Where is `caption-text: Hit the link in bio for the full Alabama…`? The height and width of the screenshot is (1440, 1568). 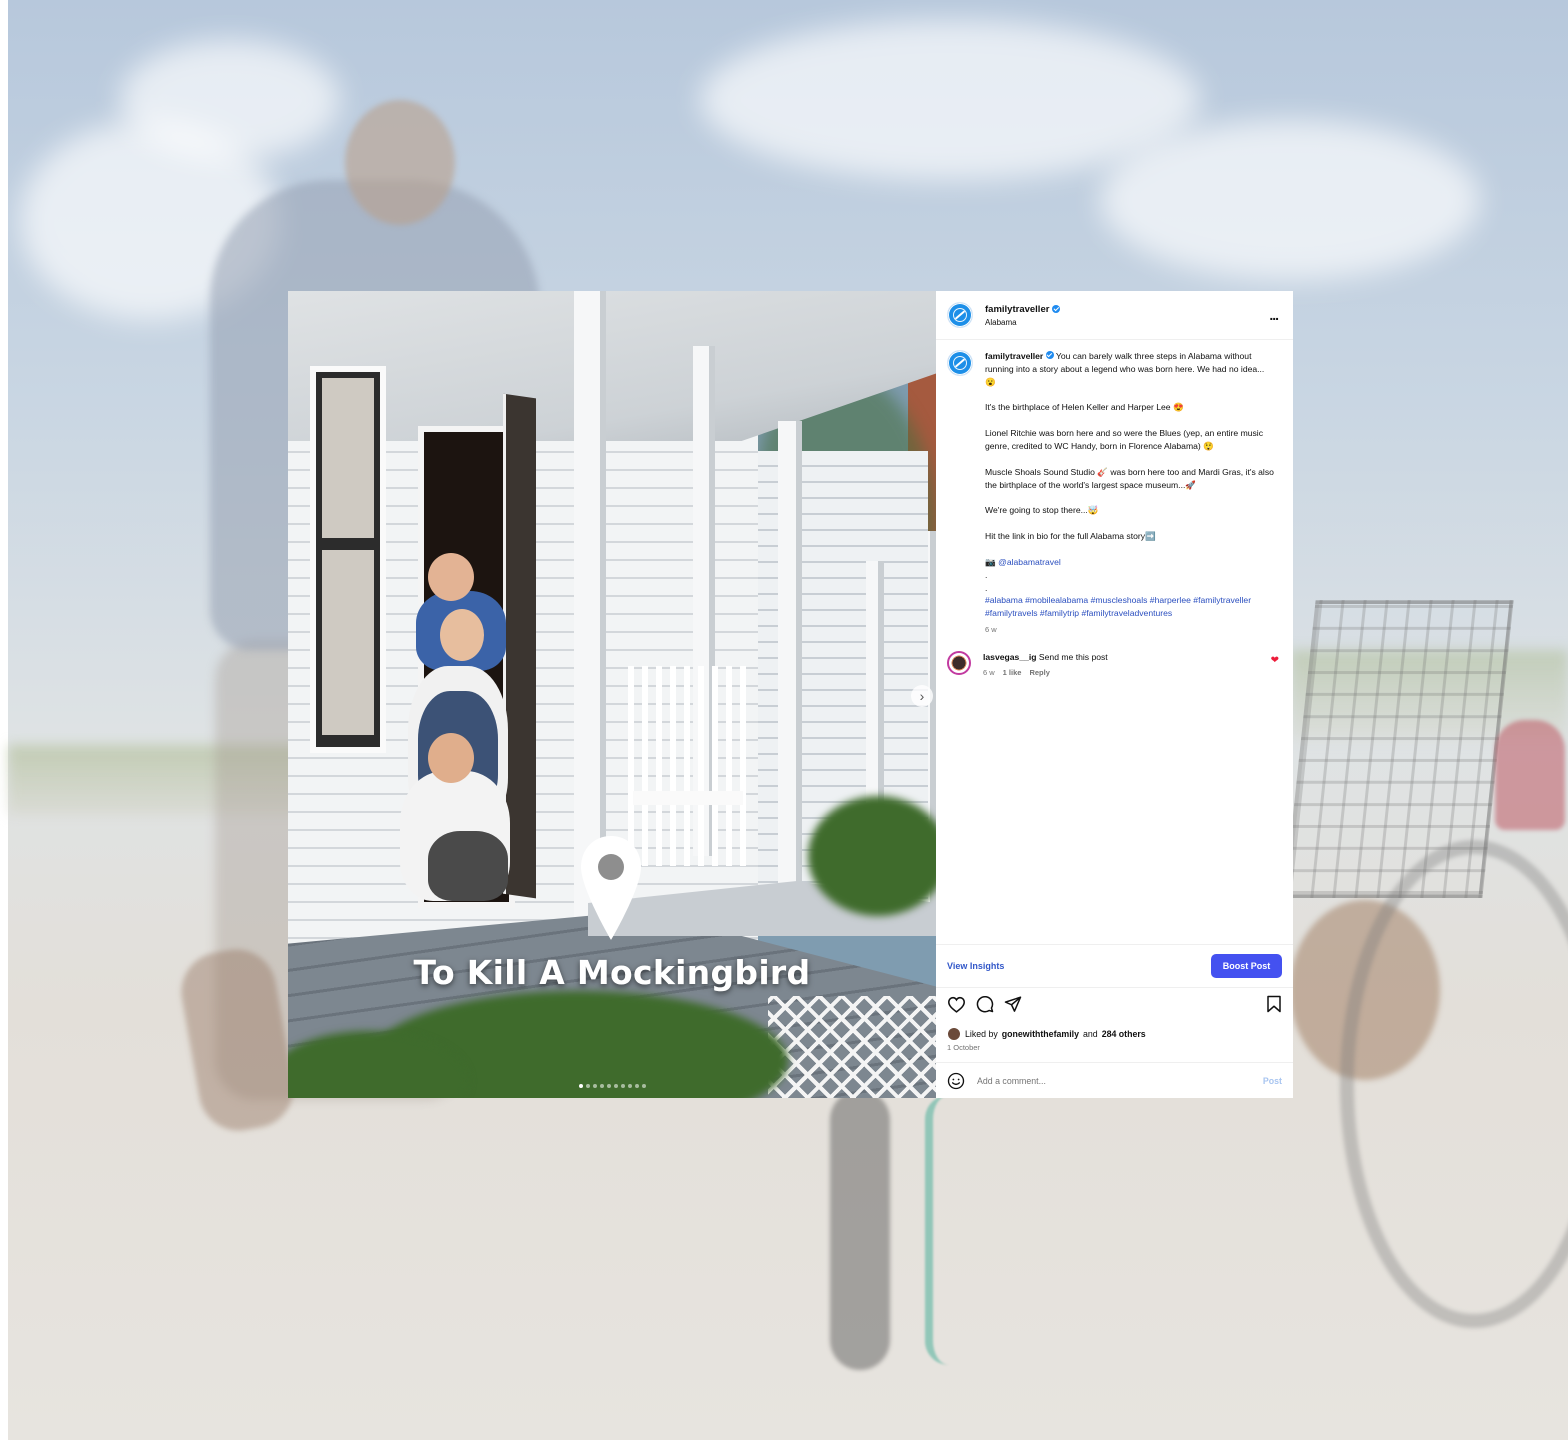 caption-text: Hit the link in bio for the full Alabama… is located at coordinates (1070, 536).